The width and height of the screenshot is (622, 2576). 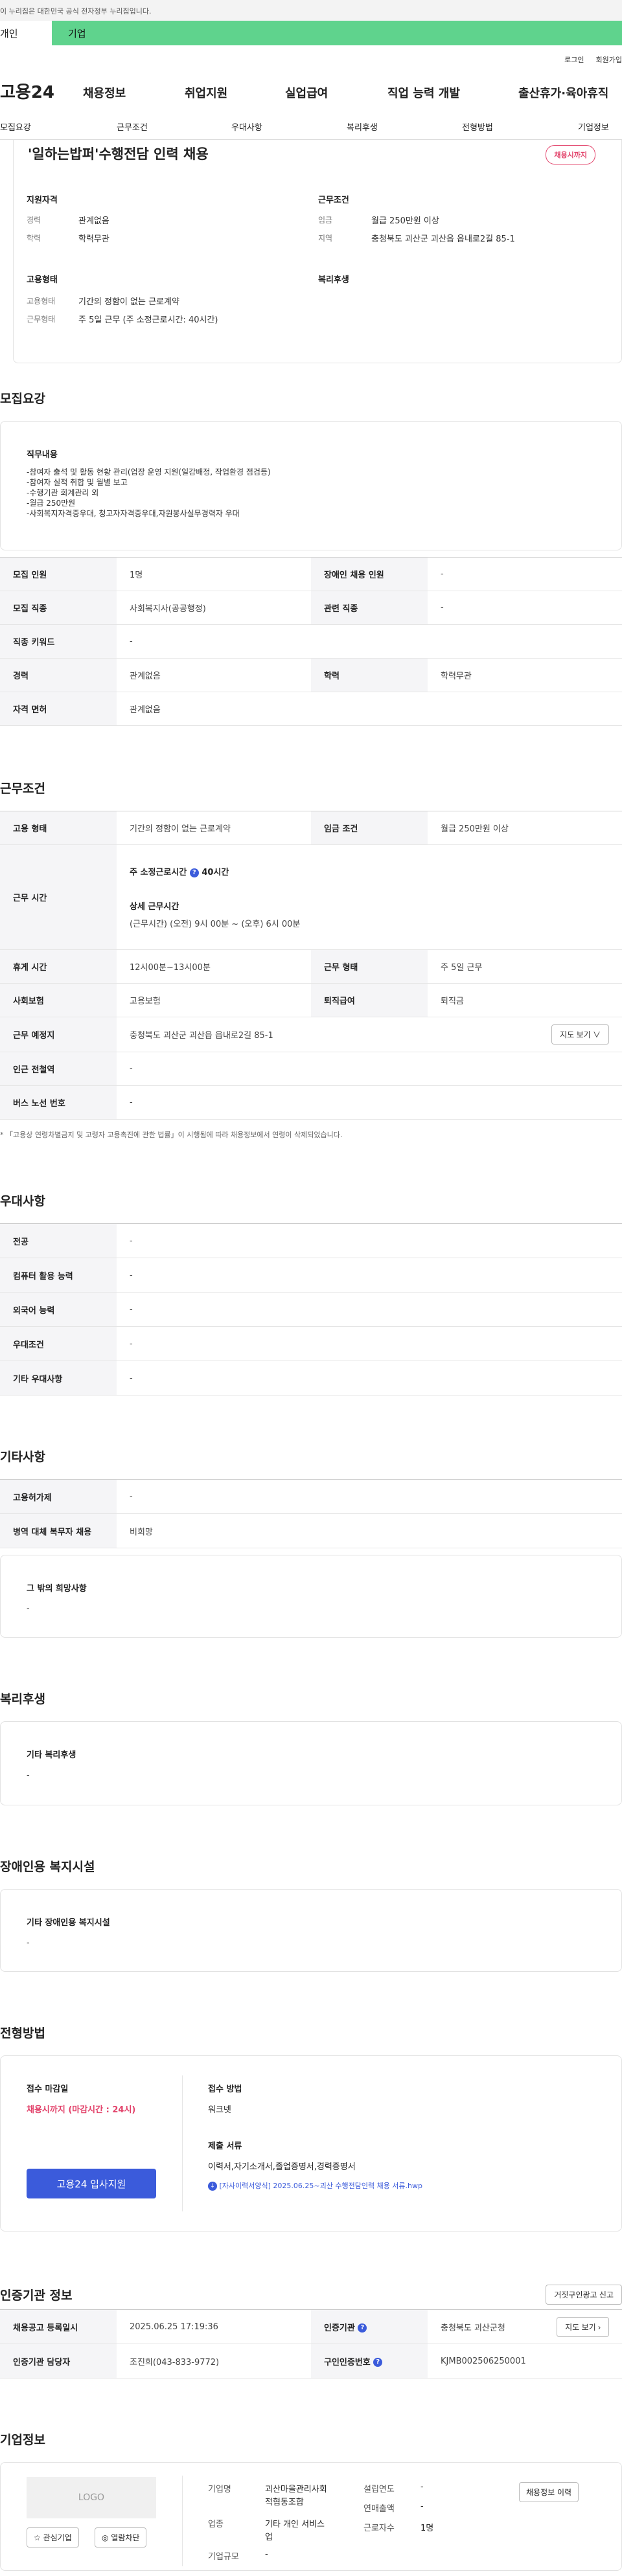 What do you see at coordinates (311, 1069) in the screenshot?
I see `table-row: 인근 전철역 -` at bounding box center [311, 1069].